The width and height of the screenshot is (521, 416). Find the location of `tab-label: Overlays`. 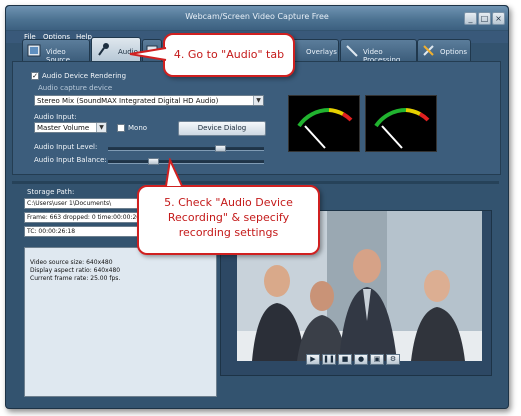

tab-label: Overlays is located at coordinates (321, 52).